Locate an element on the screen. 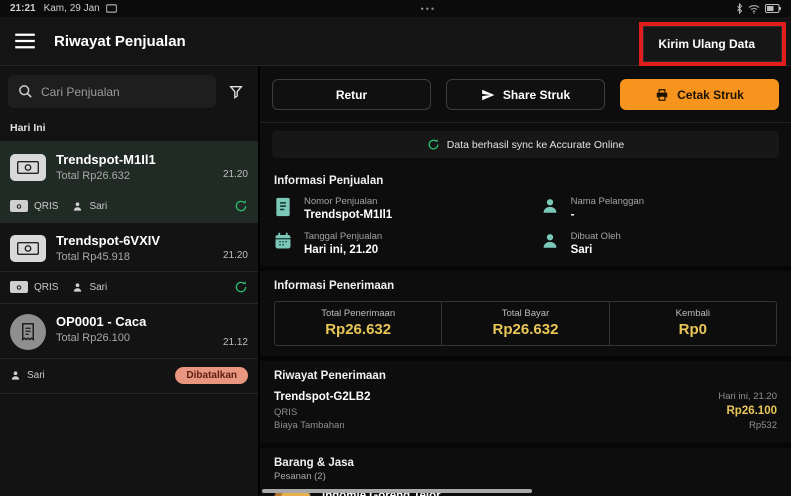 The height and width of the screenshot is (496, 791). sync-status-text: Data berhasil sync ke Accurate Online is located at coordinates (535, 144).